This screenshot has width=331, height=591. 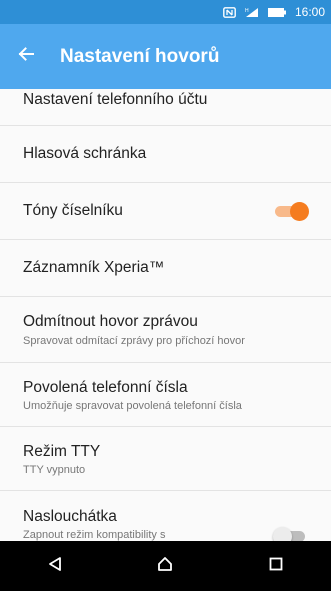 I want to click on setting-subtitle: Zapnout režim kompatibility s, so click(x=94, y=535).